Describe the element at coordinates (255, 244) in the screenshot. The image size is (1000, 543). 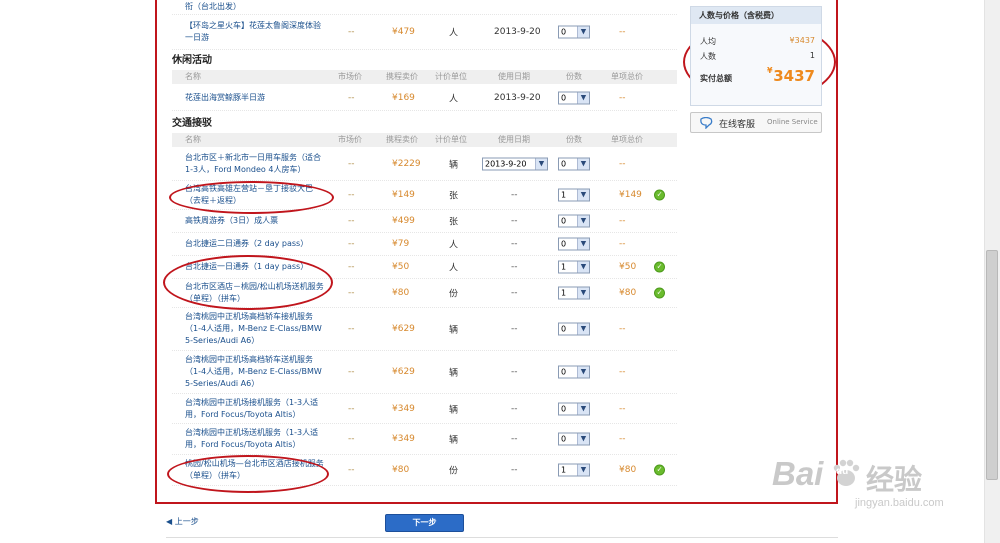
I see `item-name: 台北捷运二日通券（2 day pass）` at that location.